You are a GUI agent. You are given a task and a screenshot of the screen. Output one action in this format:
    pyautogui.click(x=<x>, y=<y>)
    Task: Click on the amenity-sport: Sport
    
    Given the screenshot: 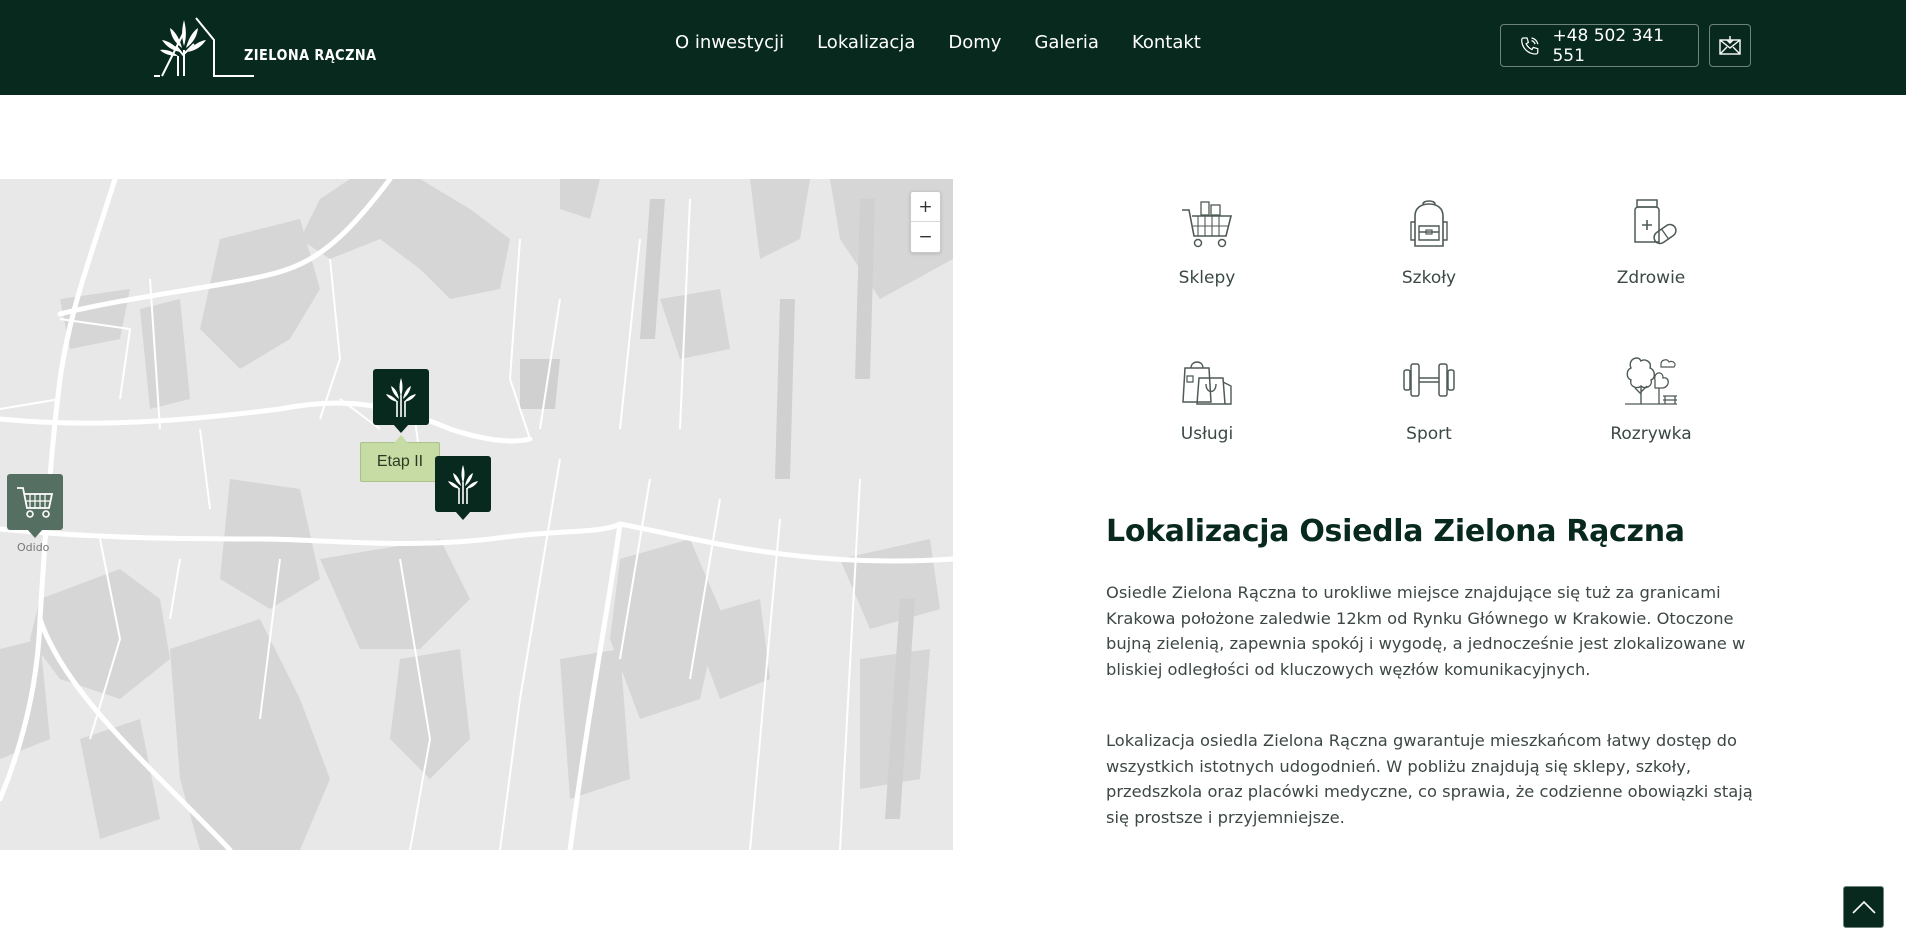 What is the action you would take?
    pyautogui.click(x=1429, y=398)
    